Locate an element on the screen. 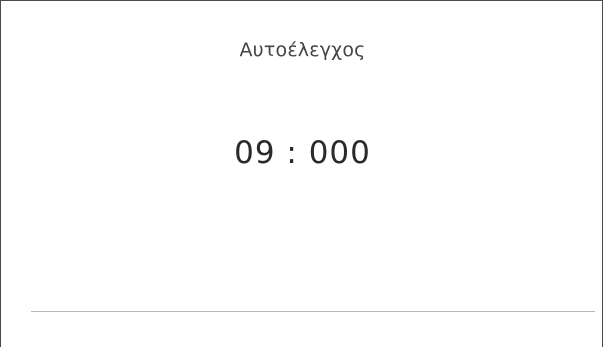 The width and height of the screenshot is (603, 347). countdown-timer: 09 : 000 is located at coordinates (302, 153).